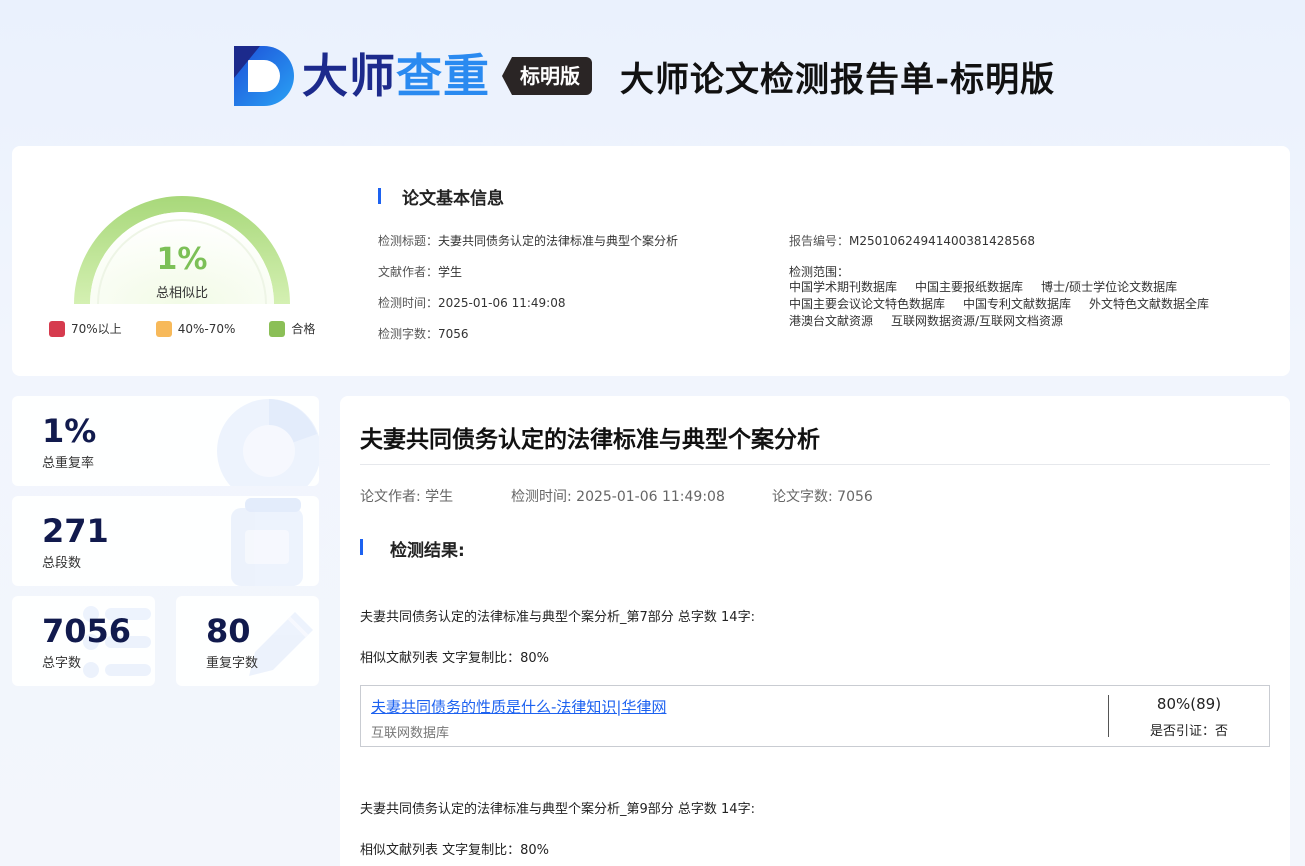 The image size is (1305, 866). What do you see at coordinates (181, 293) in the screenshot?
I see `similarity-label: 总相似比` at bounding box center [181, 293].